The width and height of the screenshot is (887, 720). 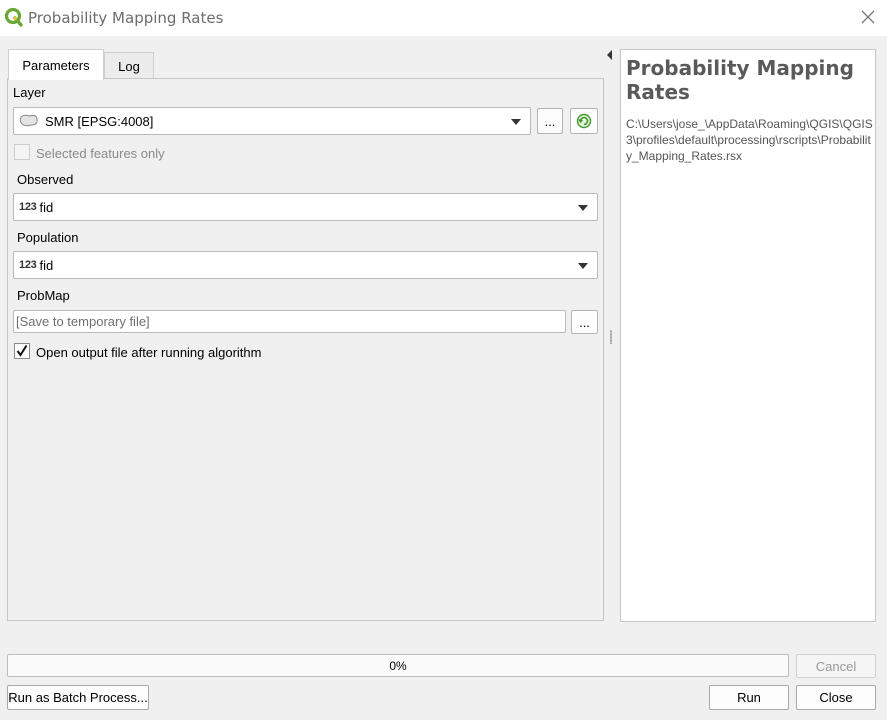 What do you see at coordinates (740, 80) in the screenshot?
I see `help-title: Probability Mapping Rates` at bounding box center [740, 80].